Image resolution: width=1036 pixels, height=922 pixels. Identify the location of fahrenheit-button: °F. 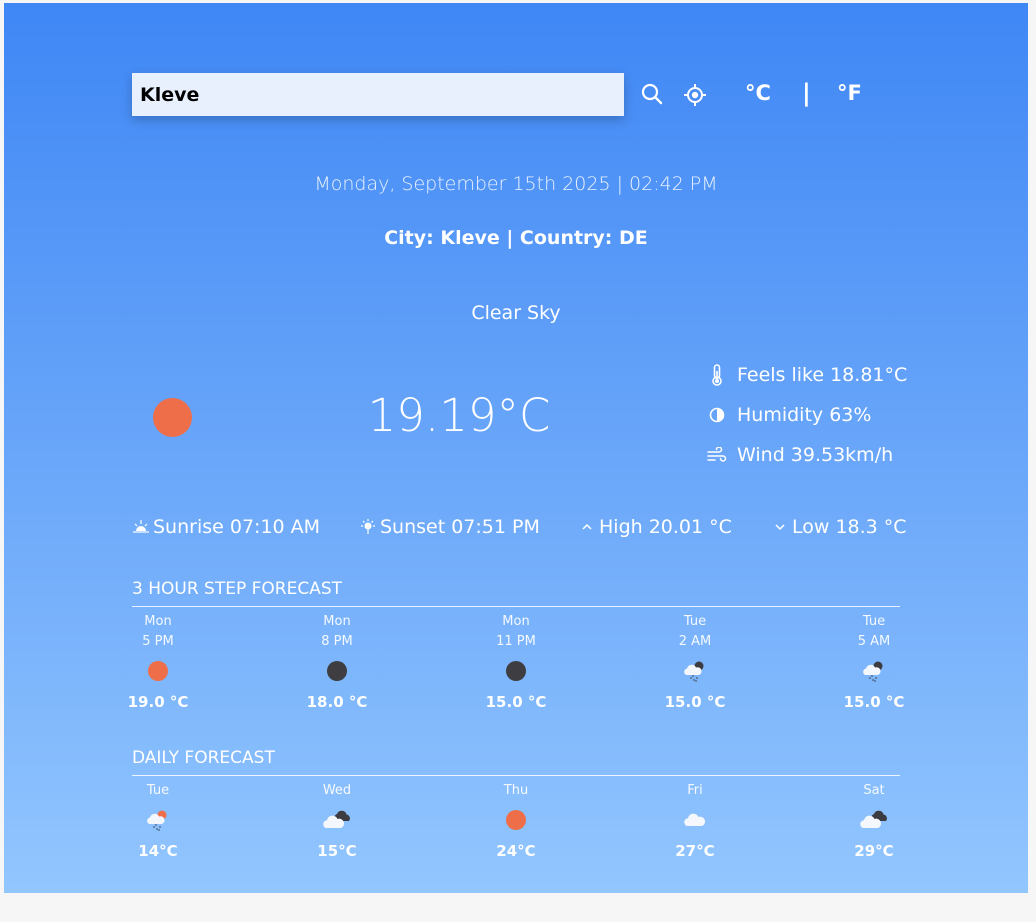
(849, 93).